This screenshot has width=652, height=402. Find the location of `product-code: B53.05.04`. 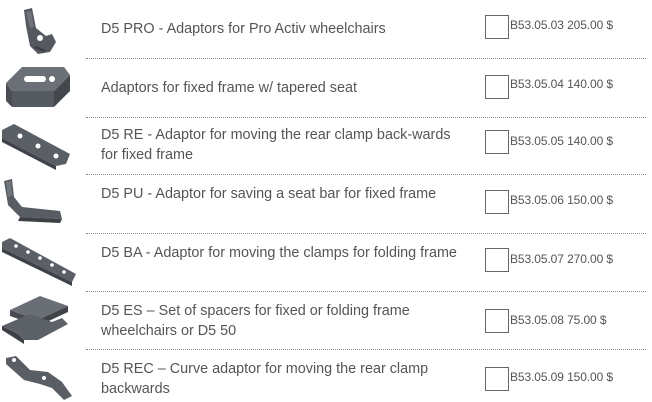

product-code: B53.05.04 is located at coordinates (537, 84).